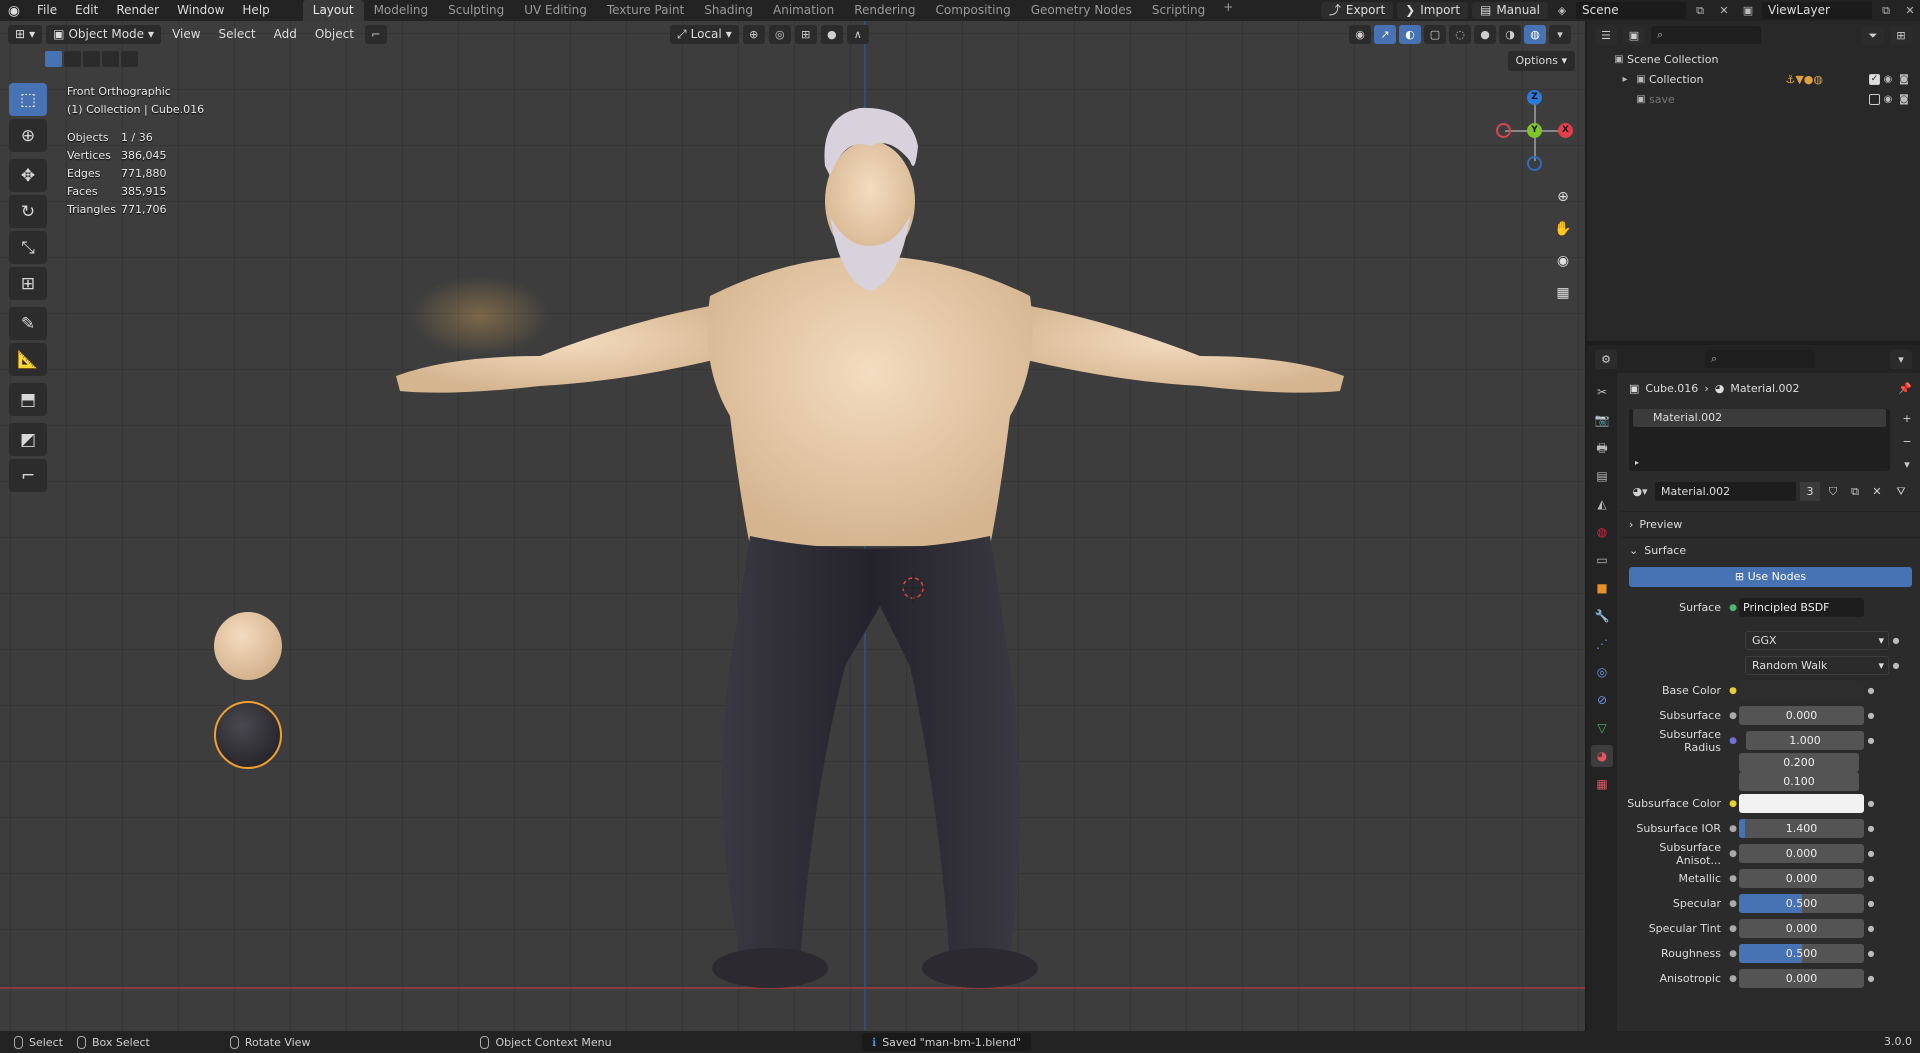 The image size is (1920, 1053). What do you see at coordinates (1534, 163) in the screenshot?
I see `gizmo-neg-z-axis` at bounding box center [1534, 163].